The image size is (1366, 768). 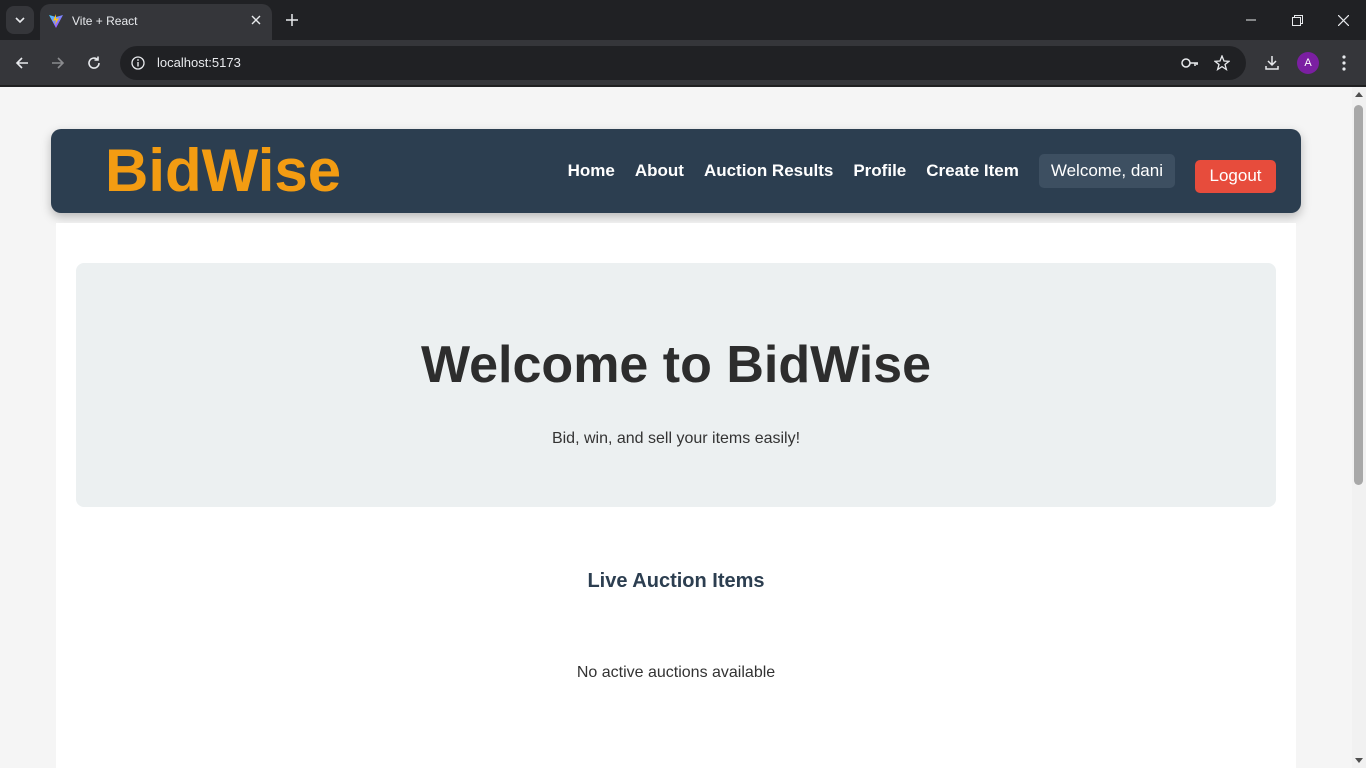 I want to click on reload-icon, so click(x=94, y=62).